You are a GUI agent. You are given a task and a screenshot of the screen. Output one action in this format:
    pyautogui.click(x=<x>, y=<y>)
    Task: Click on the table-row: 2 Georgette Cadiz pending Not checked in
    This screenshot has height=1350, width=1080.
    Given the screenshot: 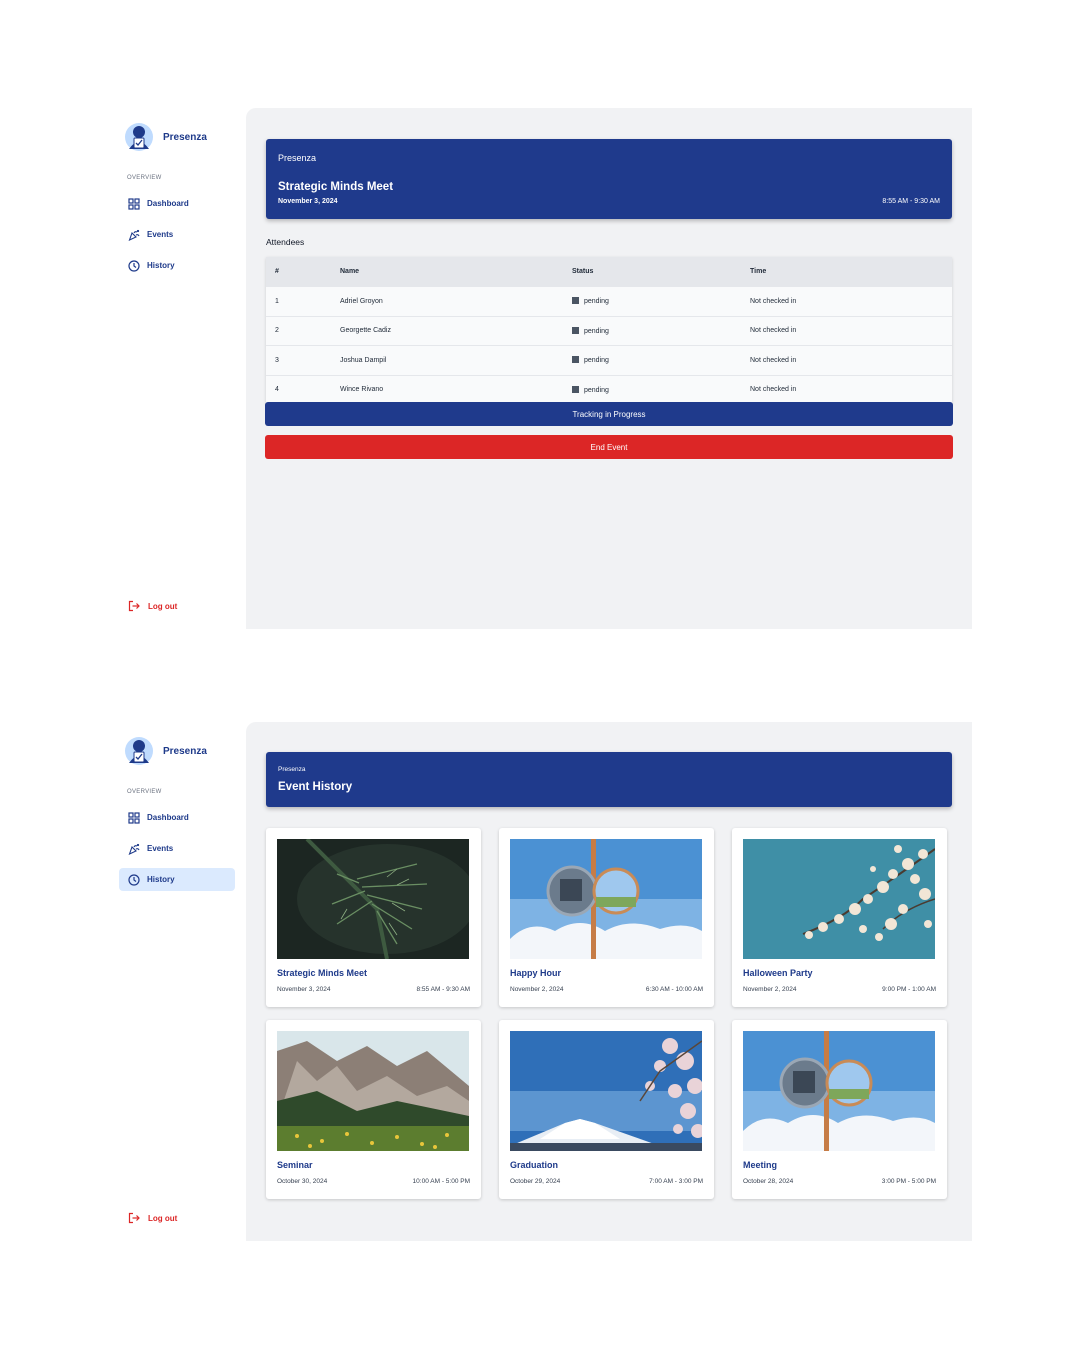 What is the action you would take?
    pyautogui.click(x=609, y=330)
    